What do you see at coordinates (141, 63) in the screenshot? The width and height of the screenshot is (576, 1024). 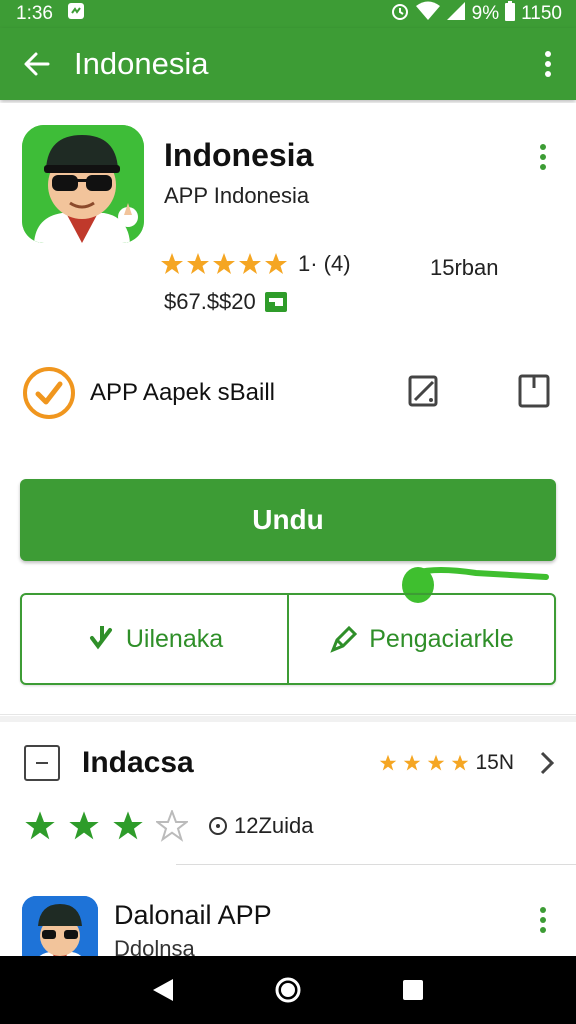 I see `app-bar-title: Indonesia` at bounding box center [141, 63].